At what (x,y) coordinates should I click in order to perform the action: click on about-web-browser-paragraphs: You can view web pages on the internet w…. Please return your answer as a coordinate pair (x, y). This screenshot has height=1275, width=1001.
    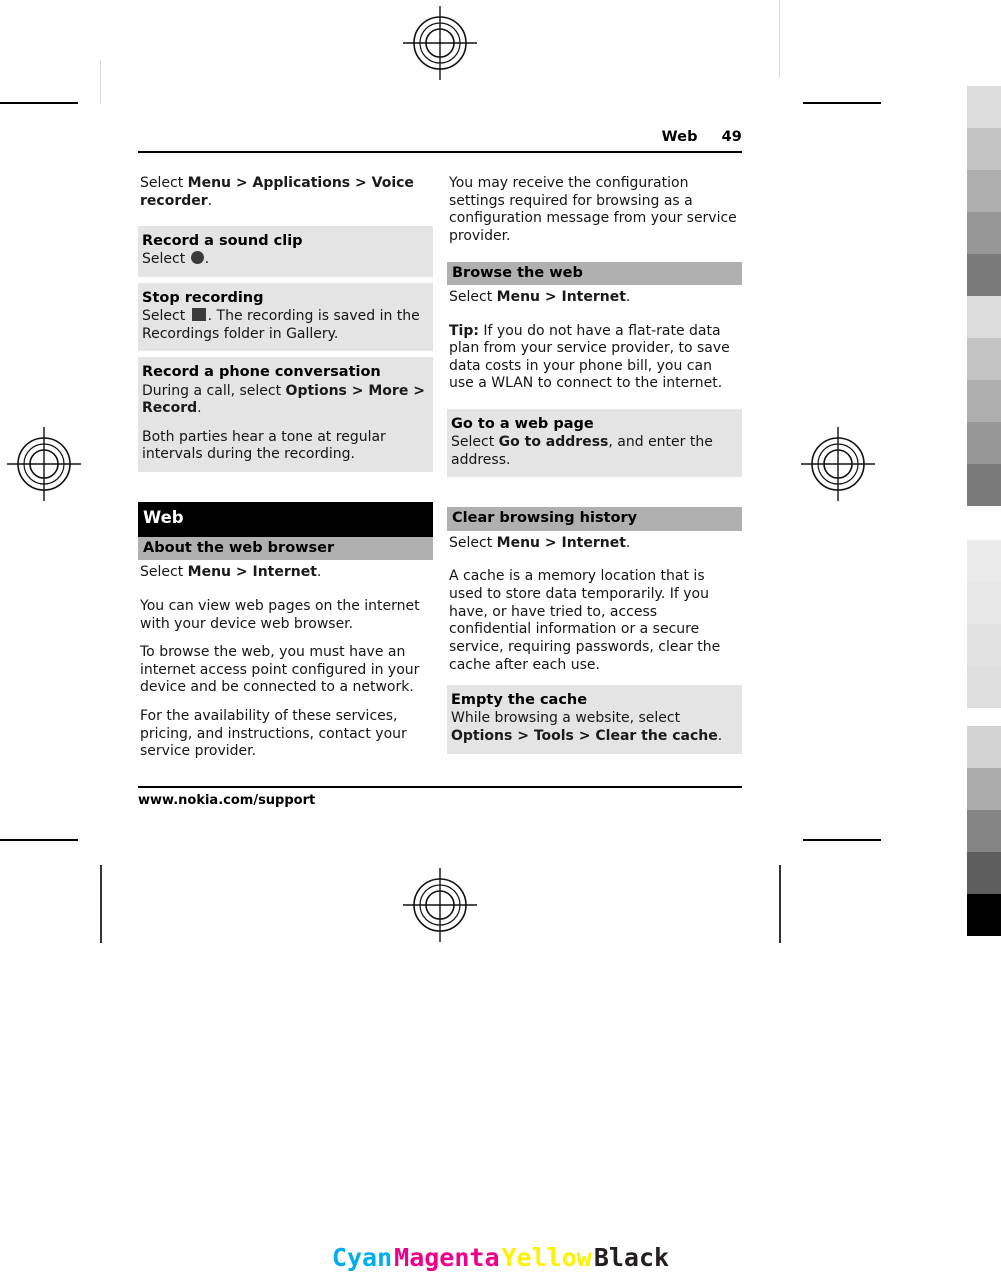
    Looking at the image, I should click on (285, 679).